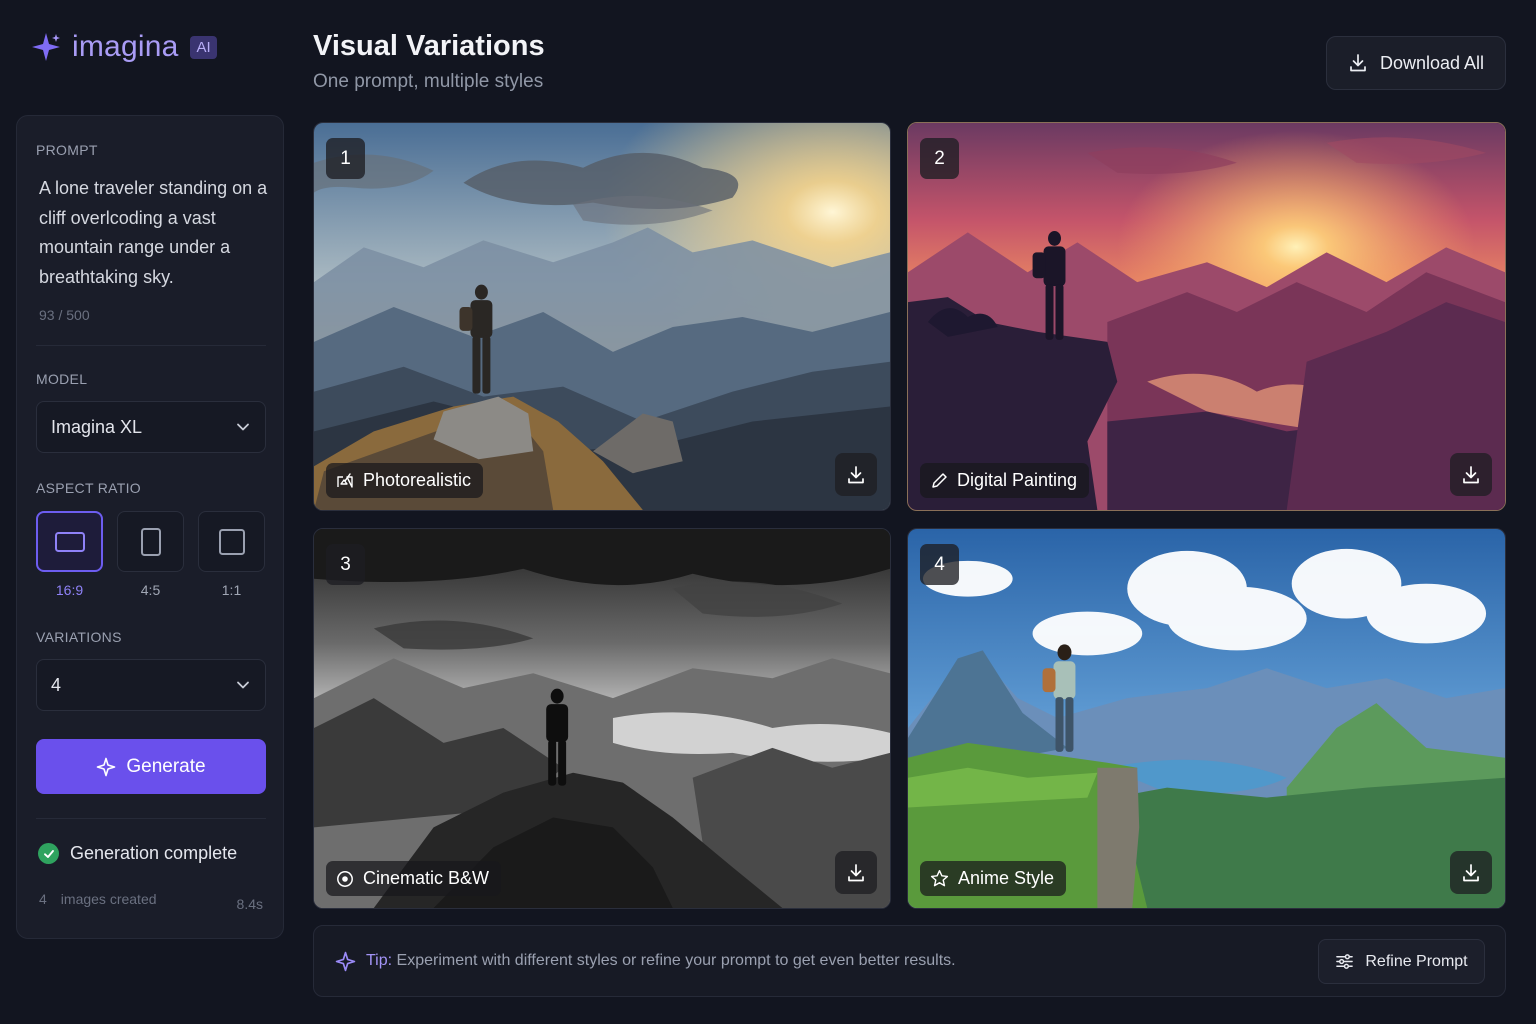 The height and width of the screenshot is (1024, 1536). I want to click on generation-status: Generation complete, so click(137, 853).